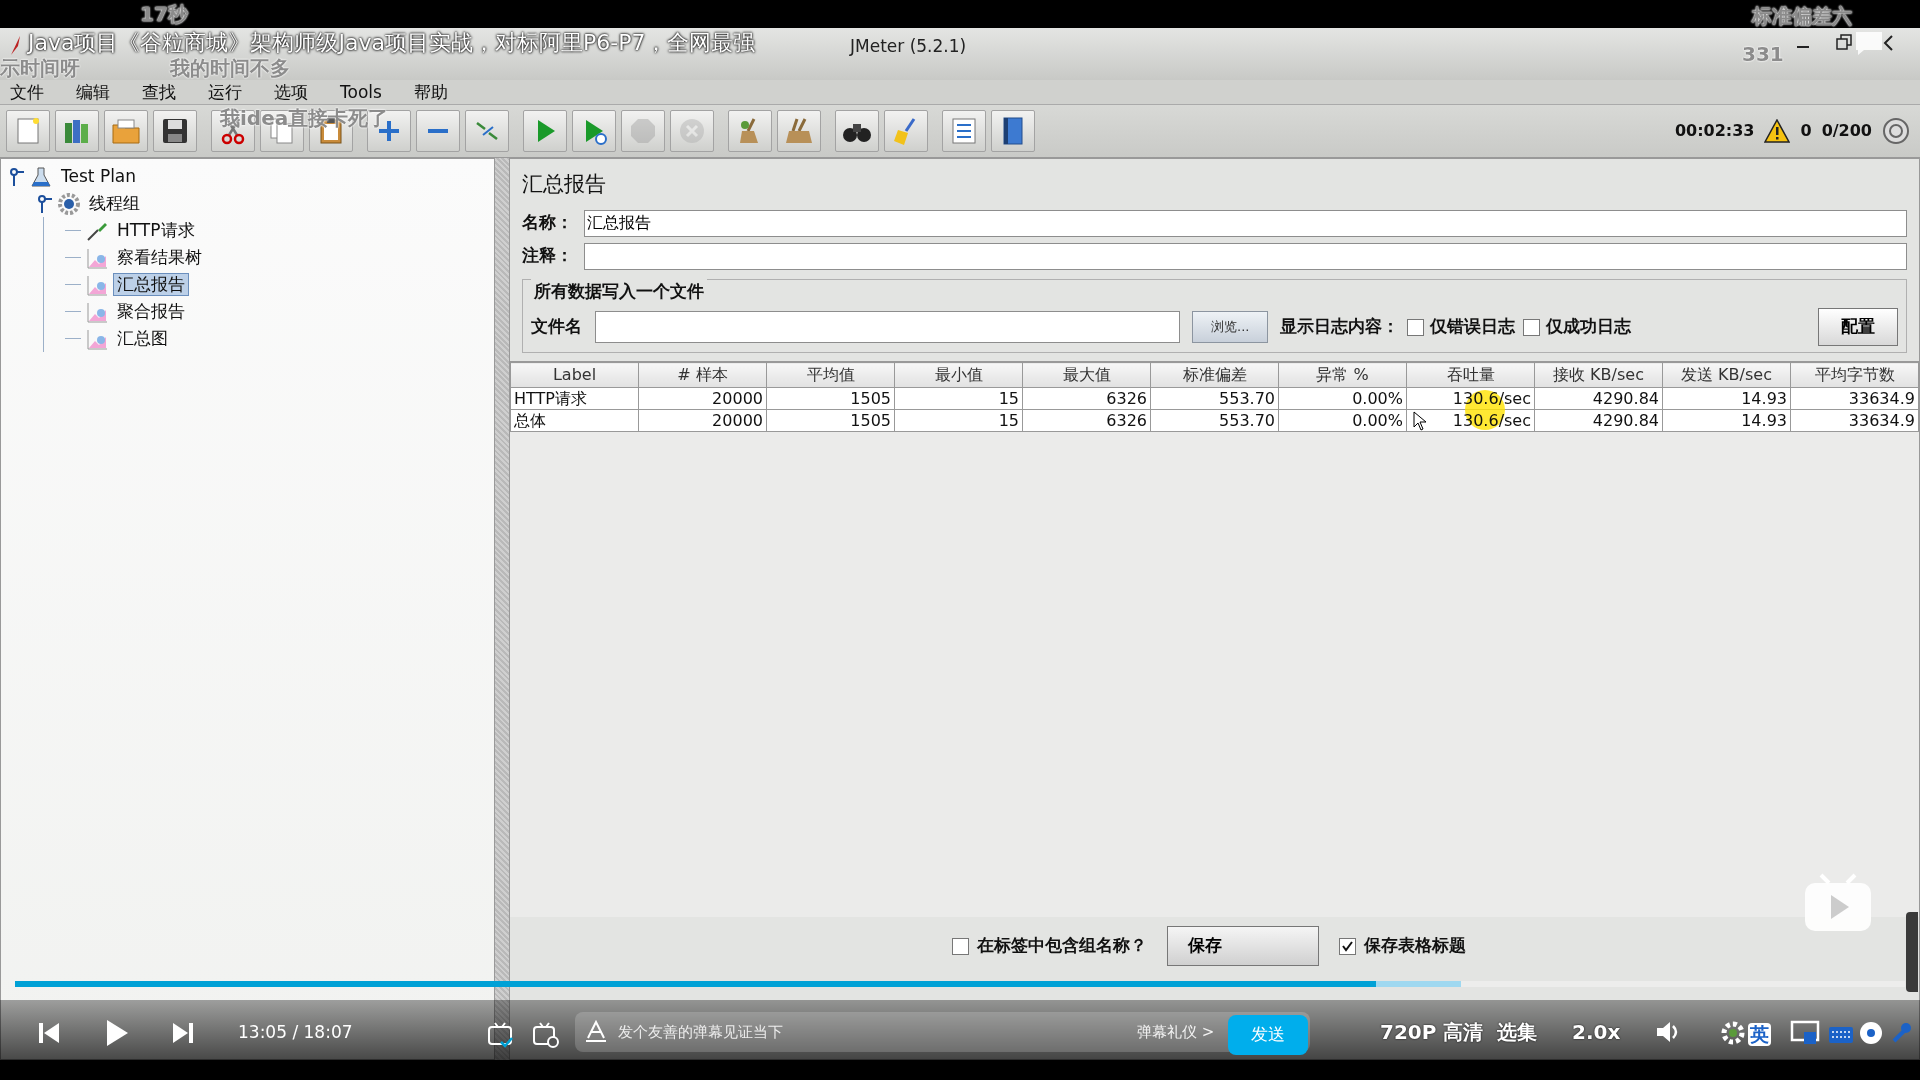 The width and height of the screenshot is (1920, 1080). What do you see at coordinates (1871, 1033) in the screenshot?
I see `network-icon` at bounding box center [1871, 1033].